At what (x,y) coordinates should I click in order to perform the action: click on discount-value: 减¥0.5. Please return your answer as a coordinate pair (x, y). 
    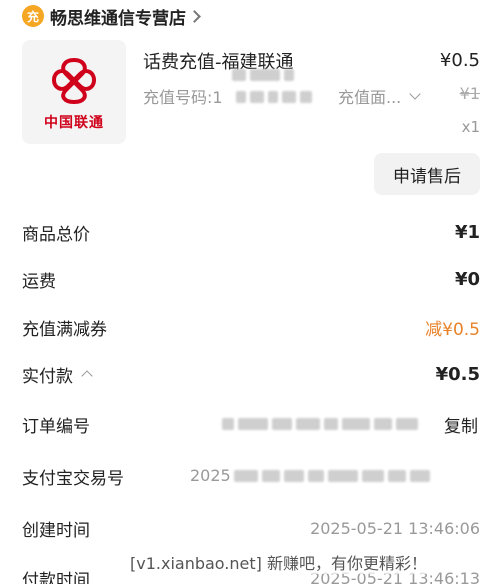
    Looking at the image, I should click on (452, 329).